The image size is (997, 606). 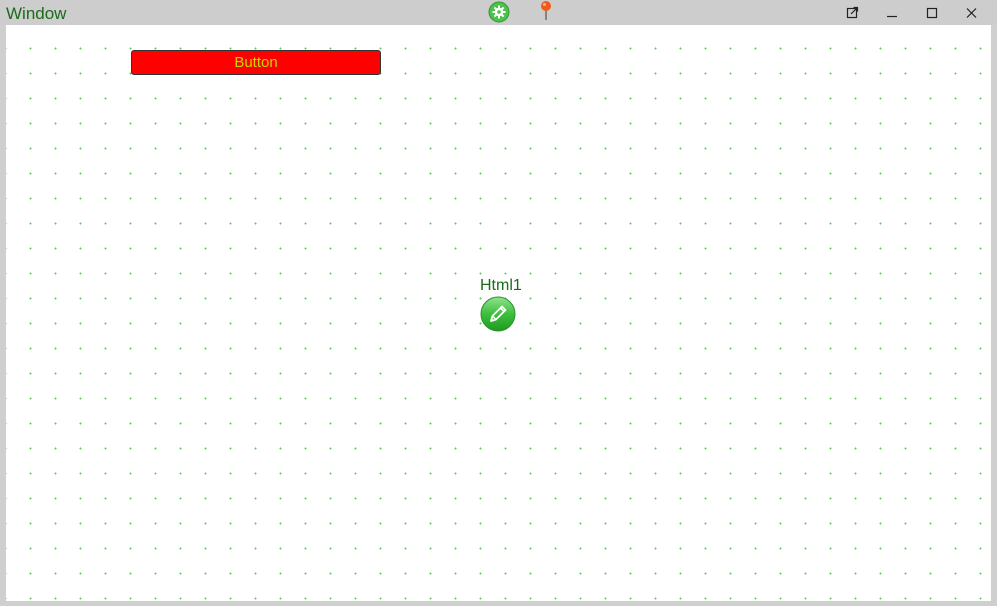 I want to click on title-bar: Window, so click(x=498, y=12).